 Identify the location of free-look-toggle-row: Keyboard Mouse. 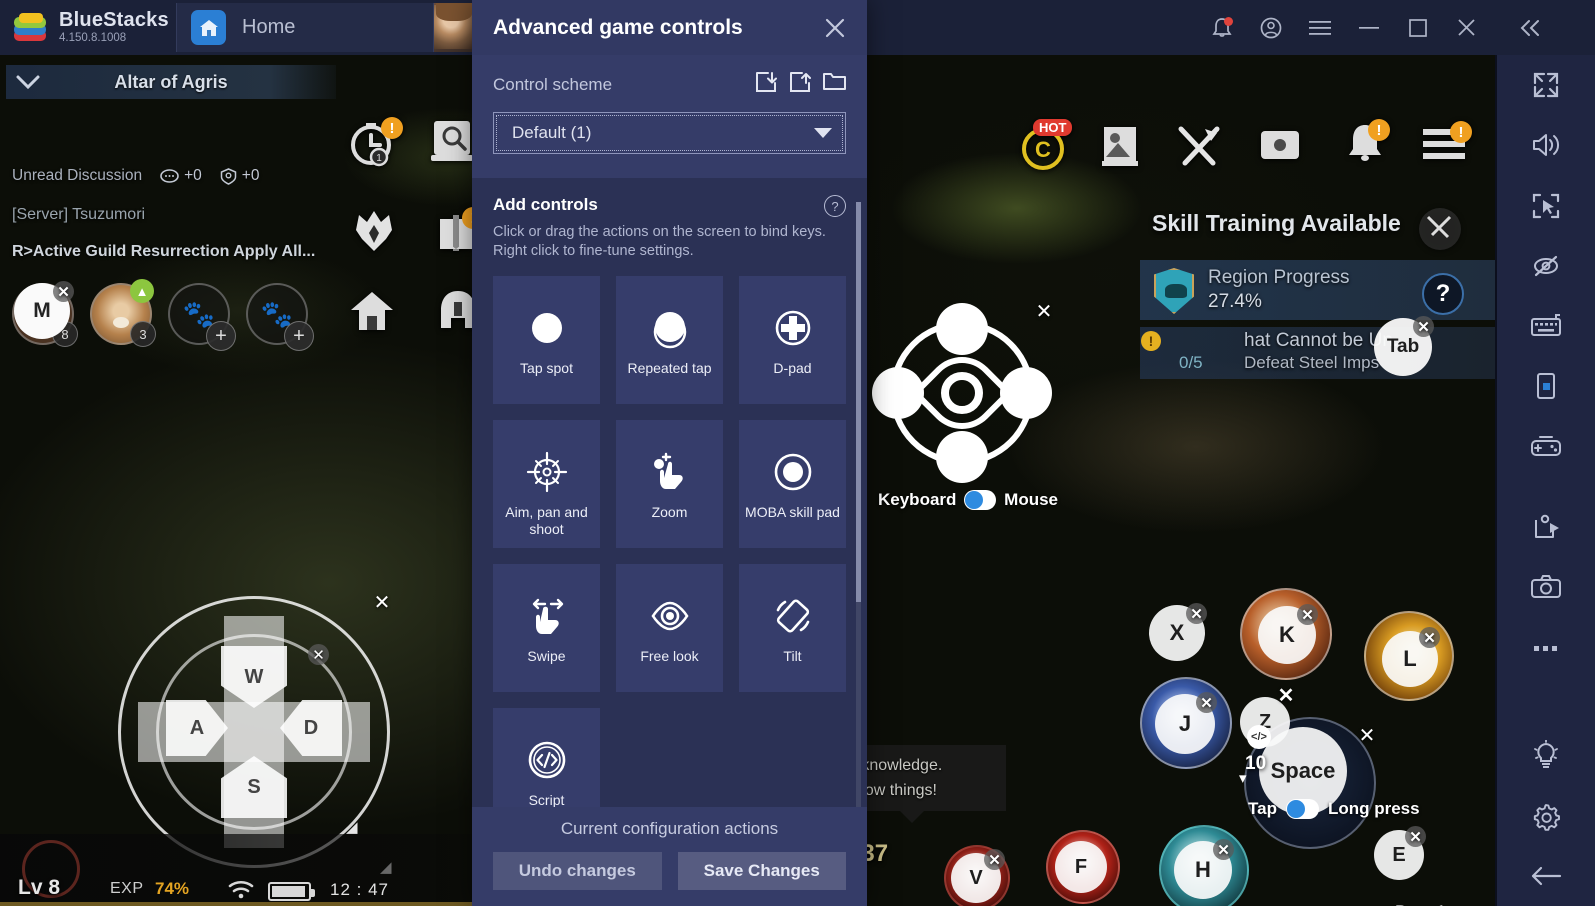
(968, 500).